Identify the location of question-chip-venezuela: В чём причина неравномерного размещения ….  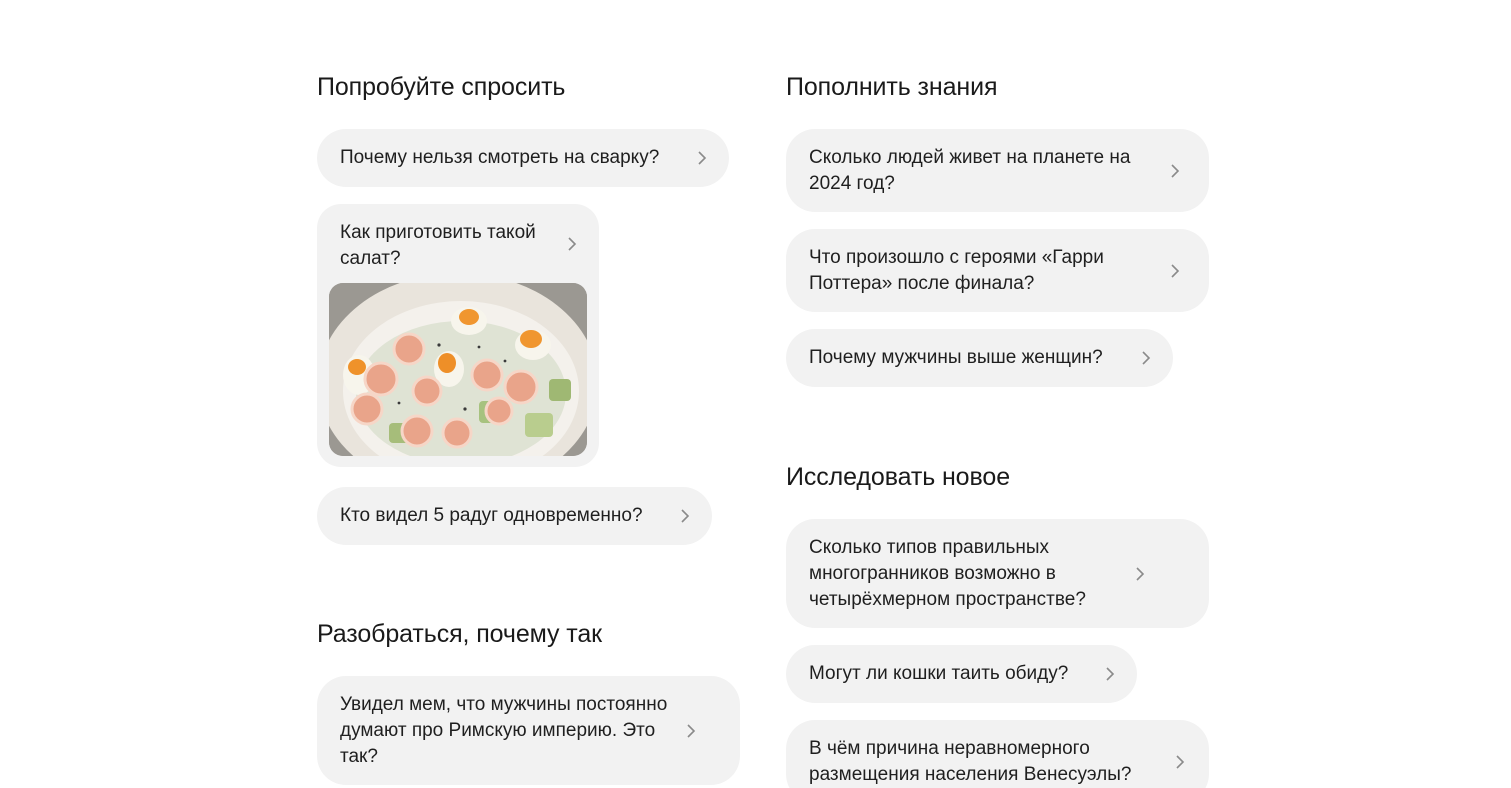
(997, 754).